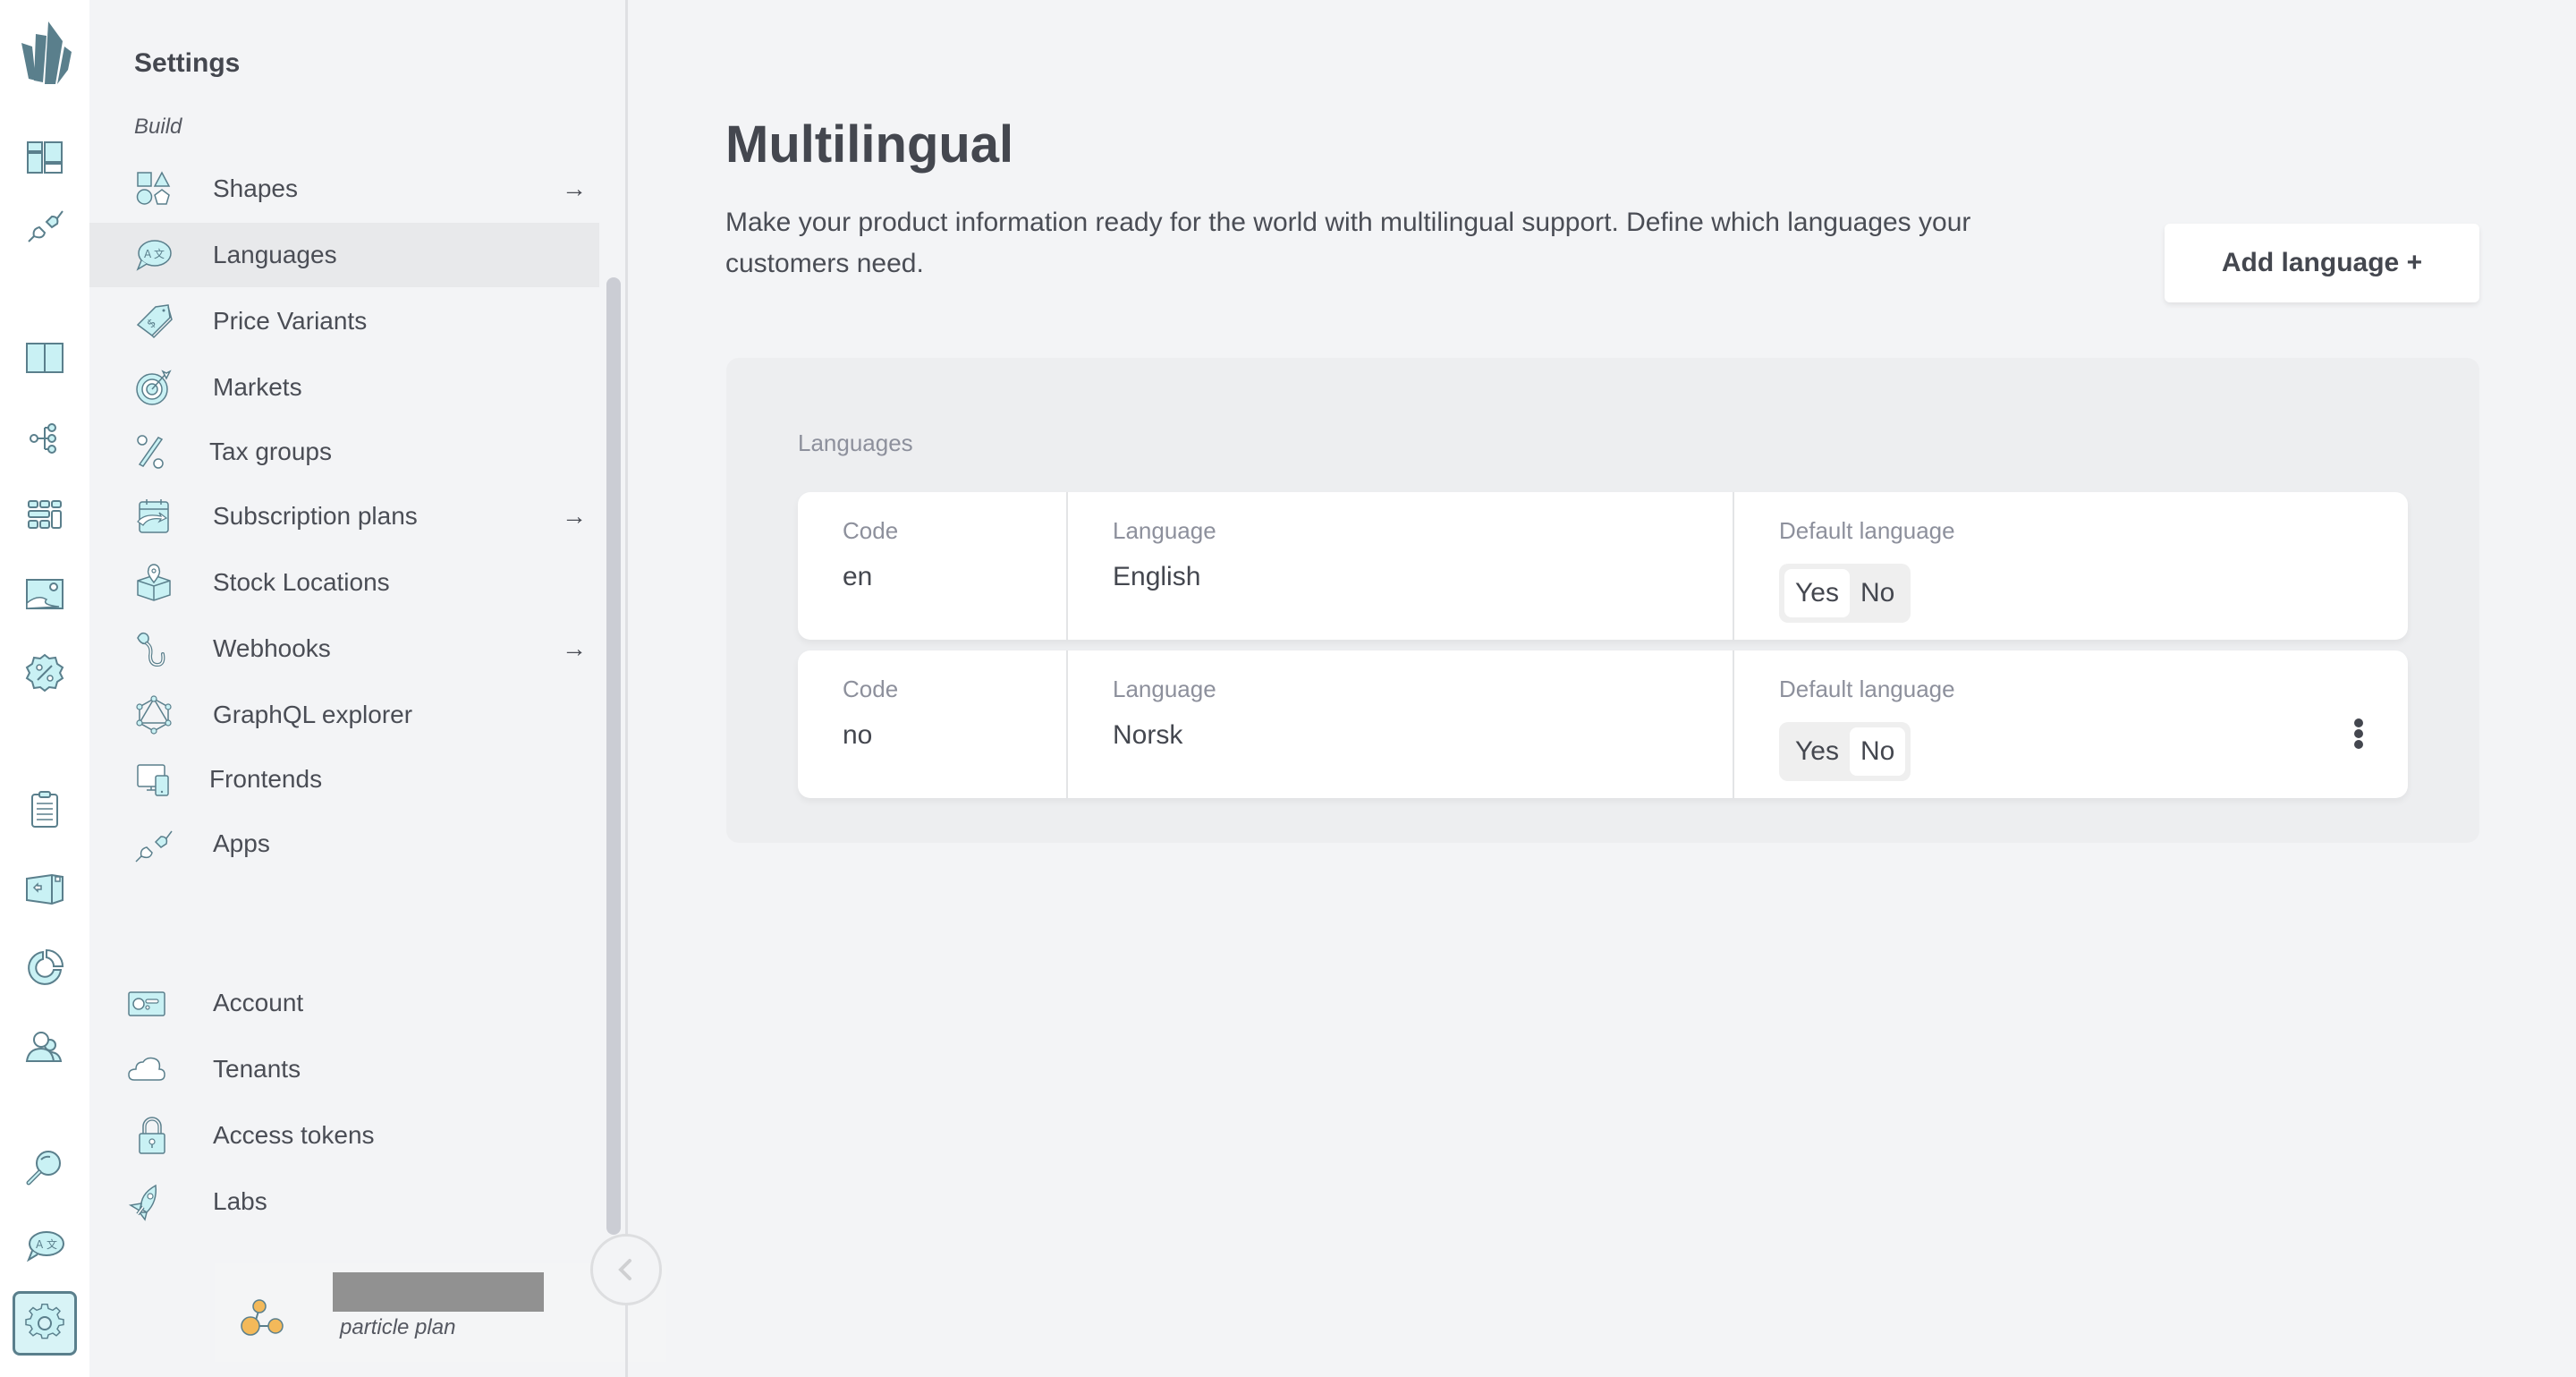 Image resolution: width=2576 pixels, height=1377 pixels. Describe the element at coordinates (258, 1002) in the screenshot. I see `sidebar-item-label: Account` at that location.